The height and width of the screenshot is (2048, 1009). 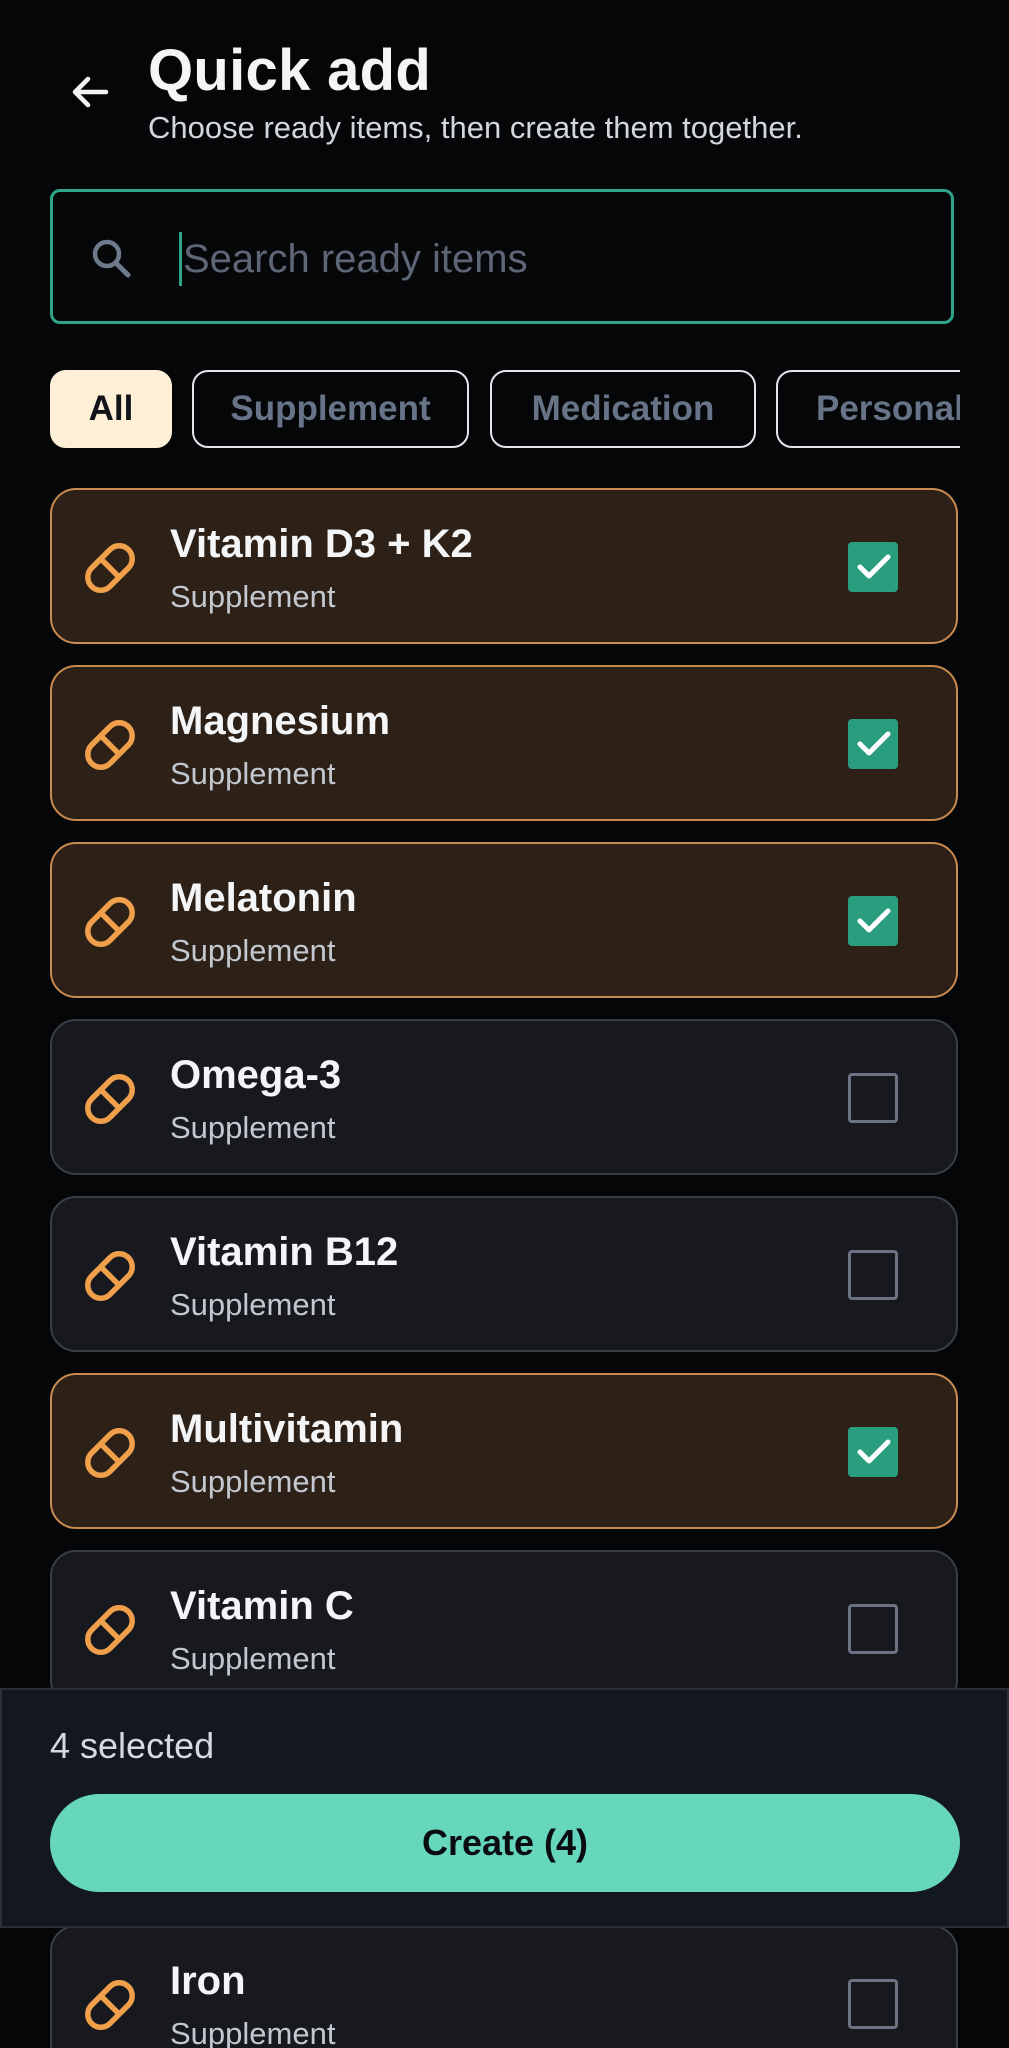 I want to click on arrow-left-icon, so click(x=90, y=92).